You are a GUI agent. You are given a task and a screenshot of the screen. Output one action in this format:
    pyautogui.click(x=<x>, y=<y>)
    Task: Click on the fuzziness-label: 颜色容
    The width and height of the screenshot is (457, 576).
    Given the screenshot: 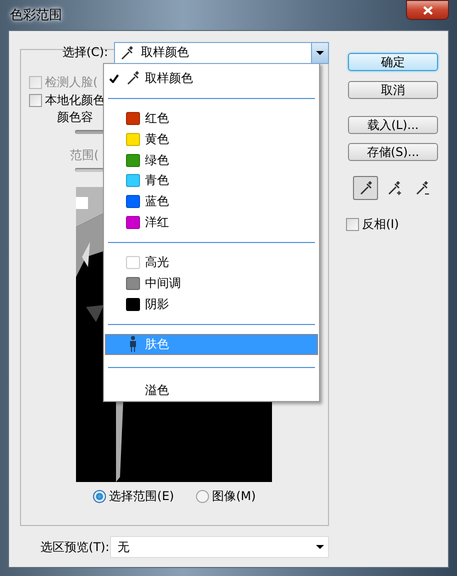 What is the action you would take?
    pyautogui.click(x=75, y=117)
    